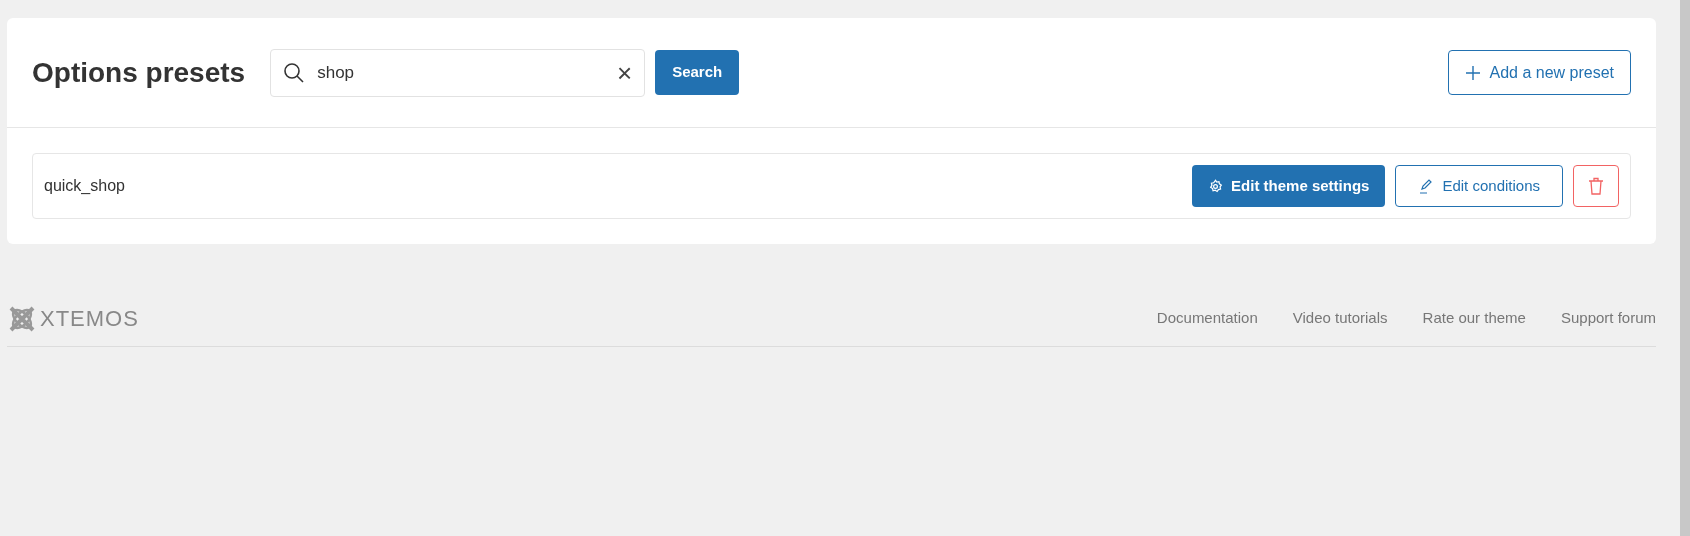 The image size is (1690, 536). What do you see at coordinates (294, 72) in the screenshot?
I see `search-icon` at bounding box center [294, 72].